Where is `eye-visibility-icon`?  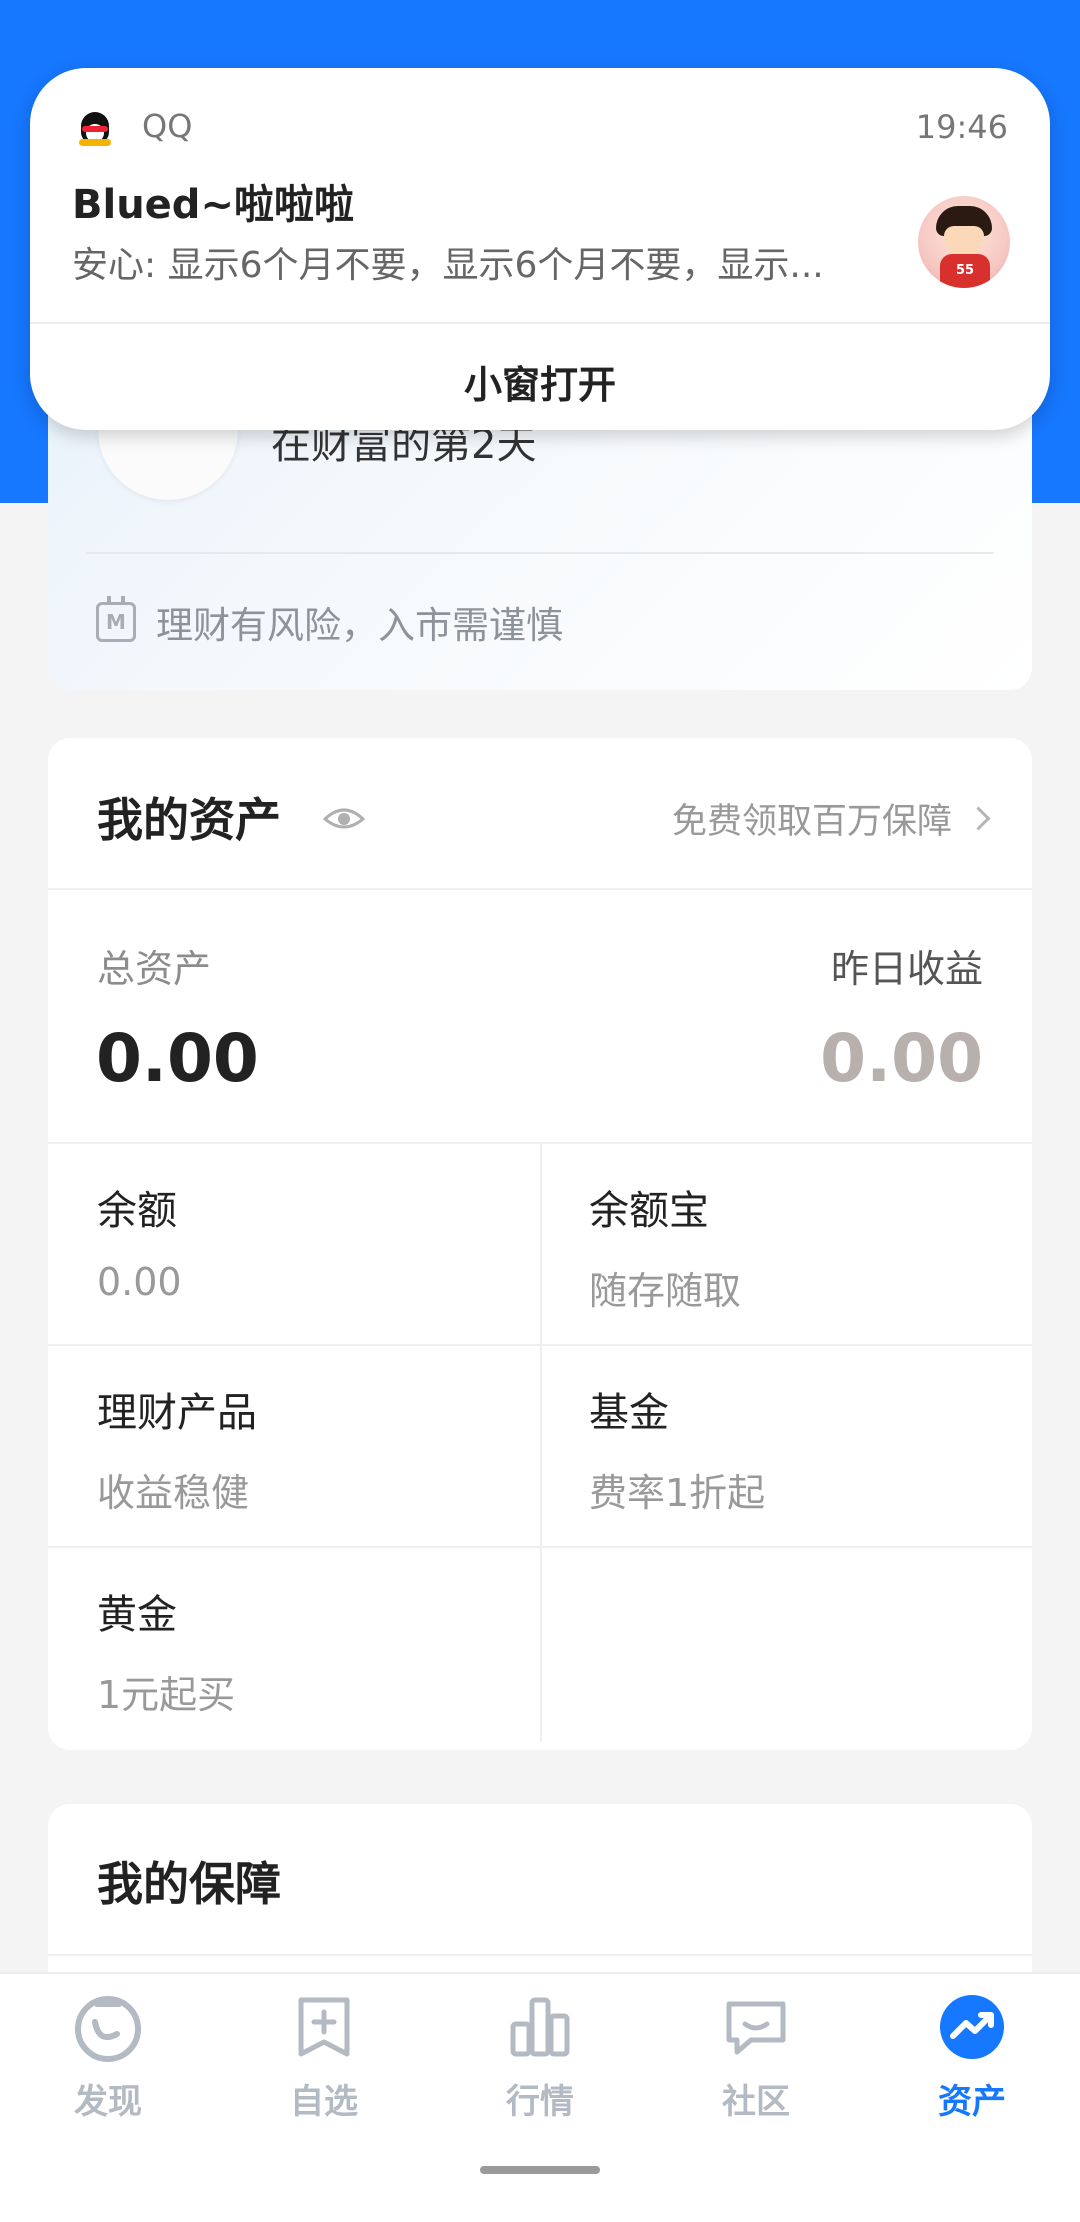
eye-visibility-icon is located at coordinates (344, 818).